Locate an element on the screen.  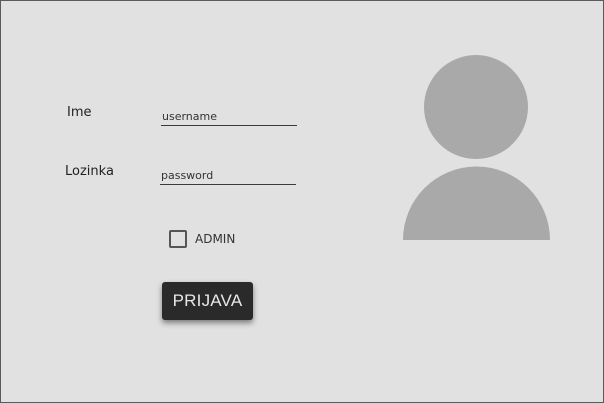
username-label: Ime is located at coordinates (79, 112).